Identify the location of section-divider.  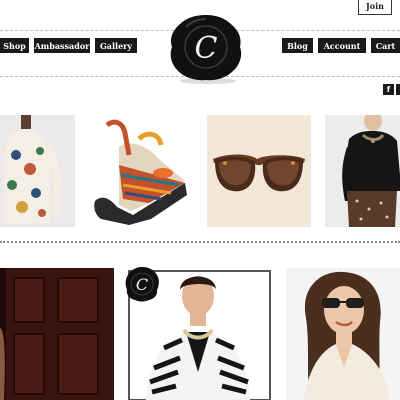
(200, 242).